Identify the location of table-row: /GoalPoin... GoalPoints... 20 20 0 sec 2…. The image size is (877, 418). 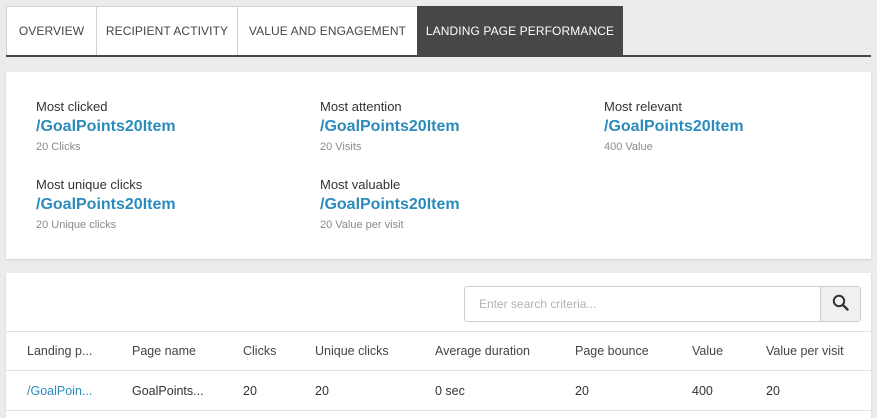
(438, 391).